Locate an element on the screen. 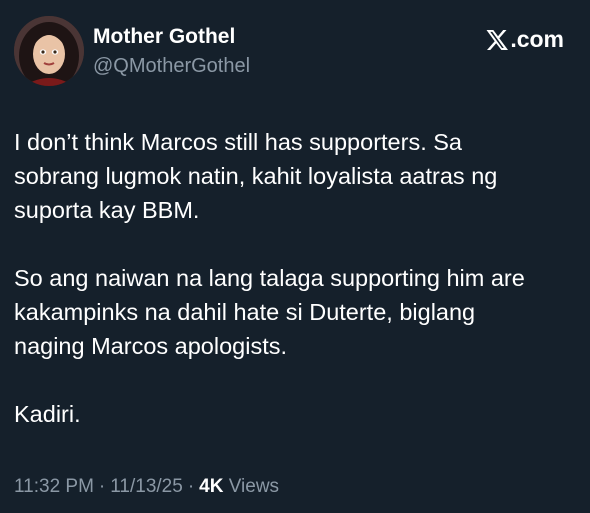  x-logo-icon is located at coordinates (497, 39).